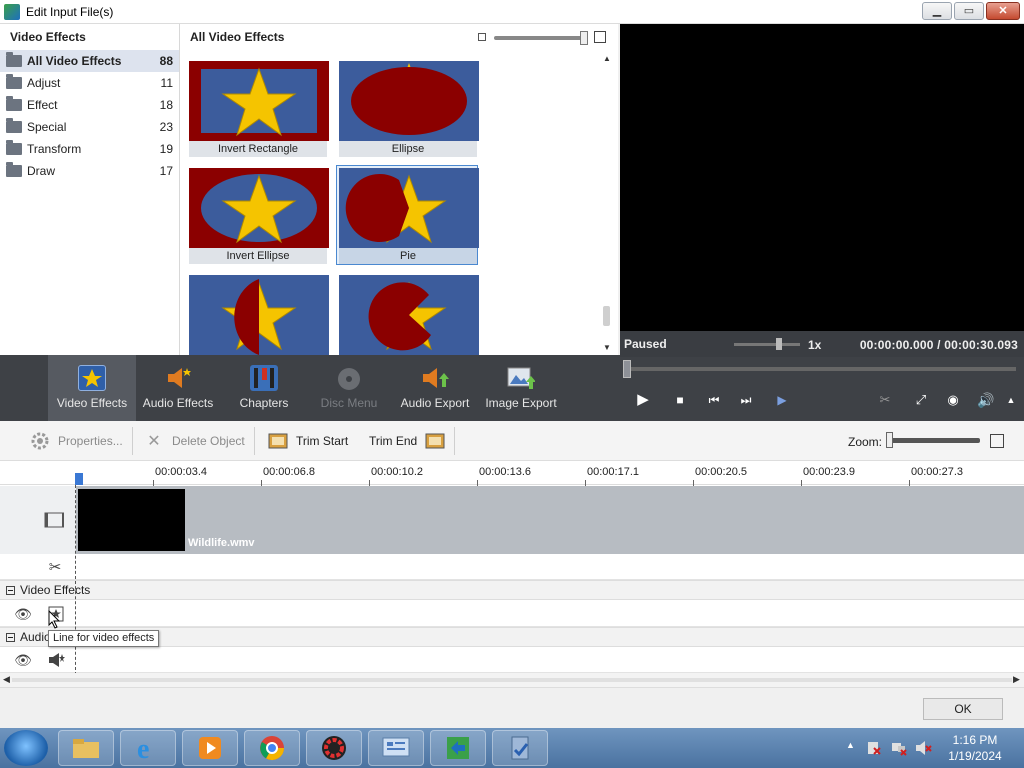 This screenshot has width=1024, height=768. What do you see at coordinates (969, 11) in the screenshot?
I see `maximize-button: ▭` at bounding box center [969, 11].